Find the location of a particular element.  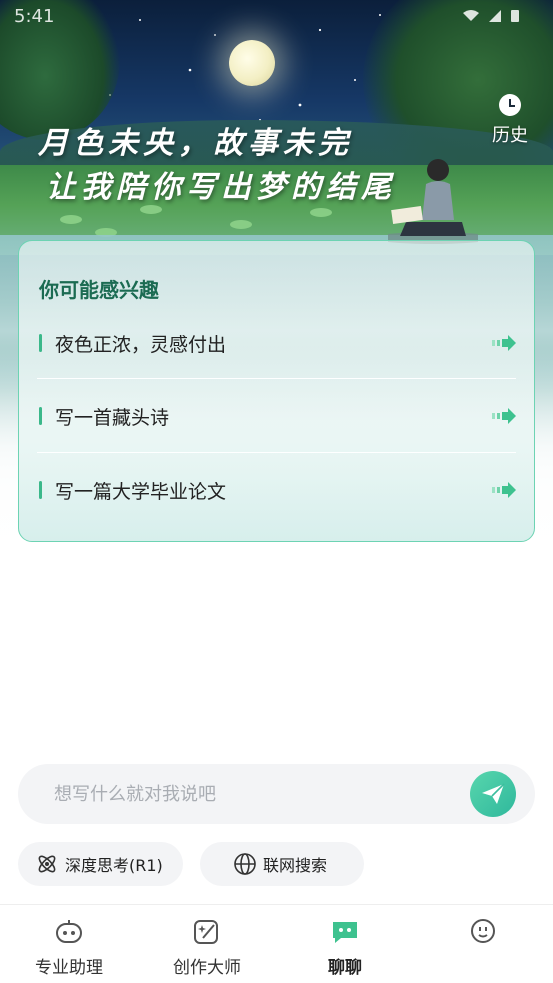

message-composer is located at coordinates (276, 794).